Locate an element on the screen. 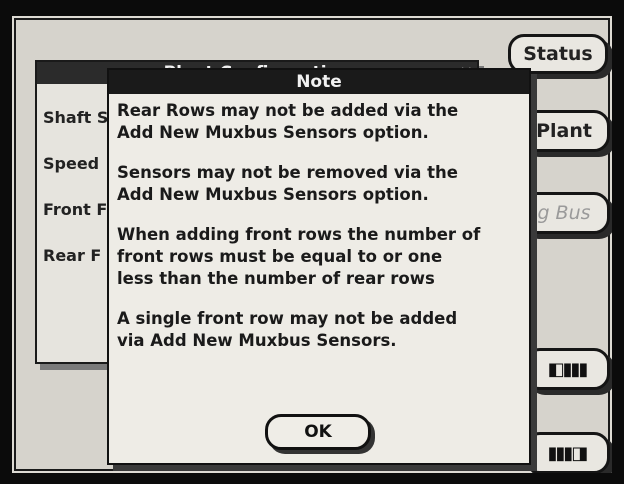 This screenshot has height=484, width=624. ok-button-label: OK is located at coordinates (318, 432).